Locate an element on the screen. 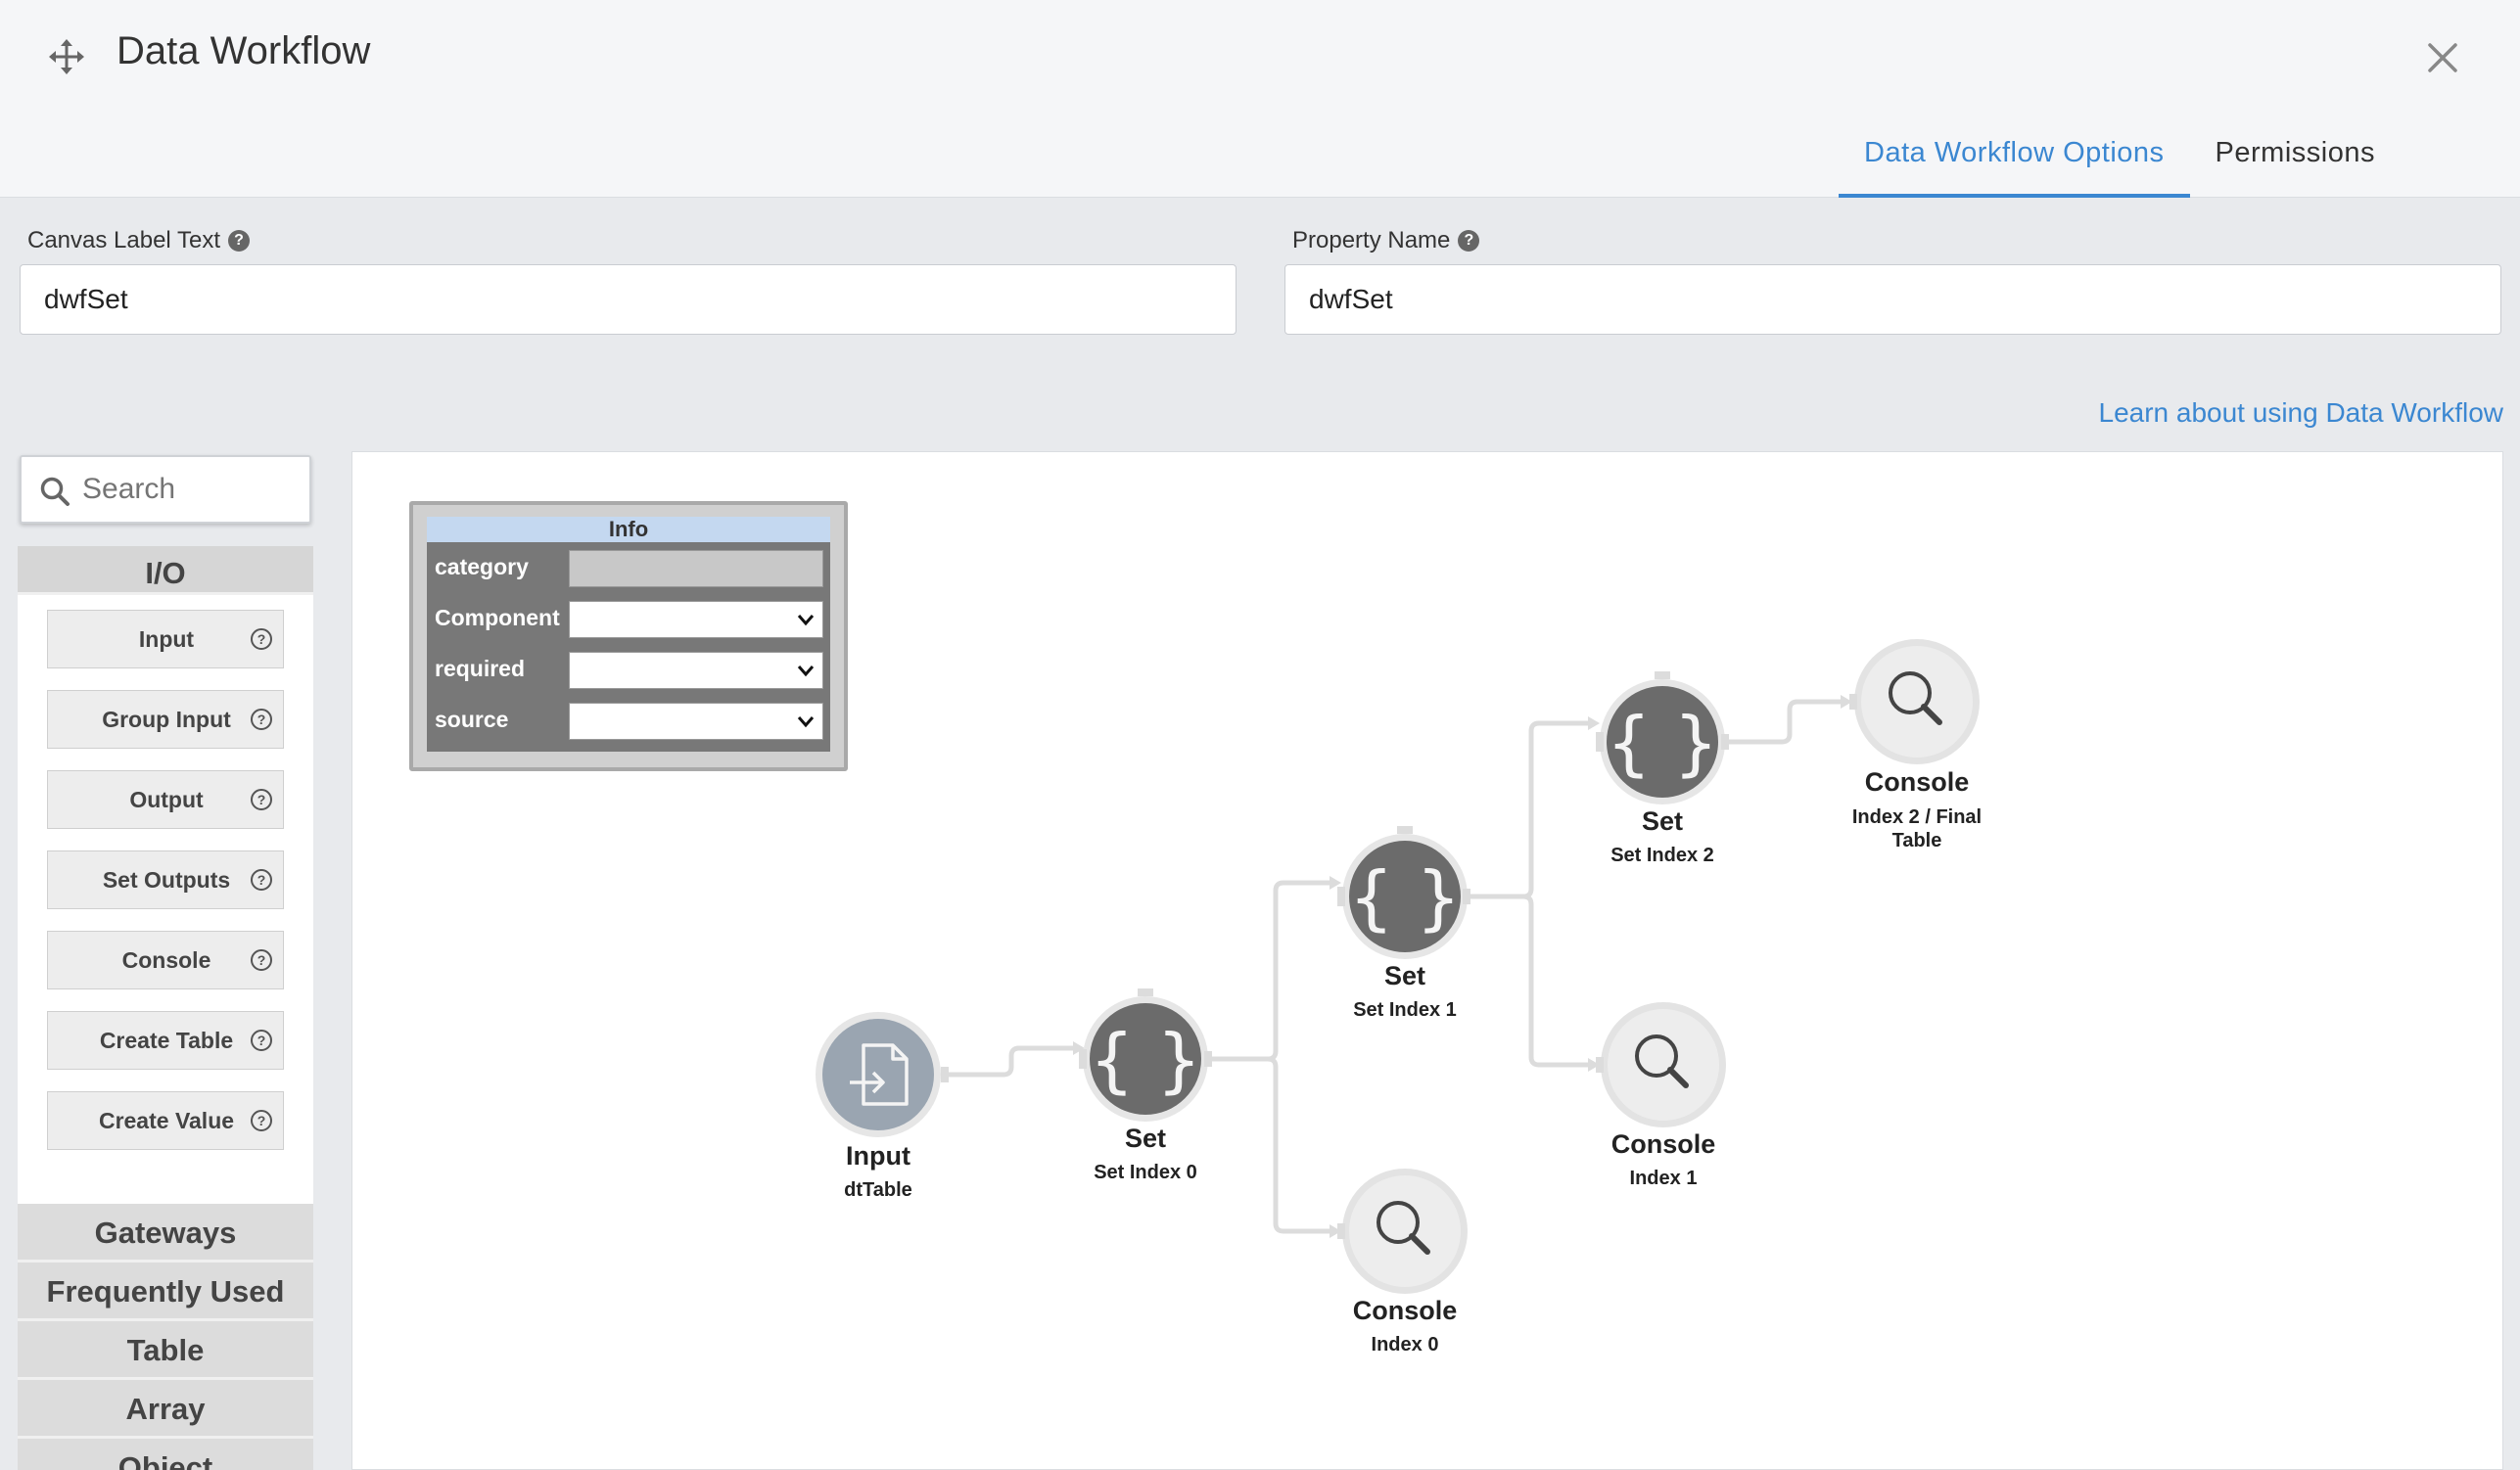 The image size is (2520, 1470). palette-item-create-value: Create Value ? is located at coordinates (165, 1120).